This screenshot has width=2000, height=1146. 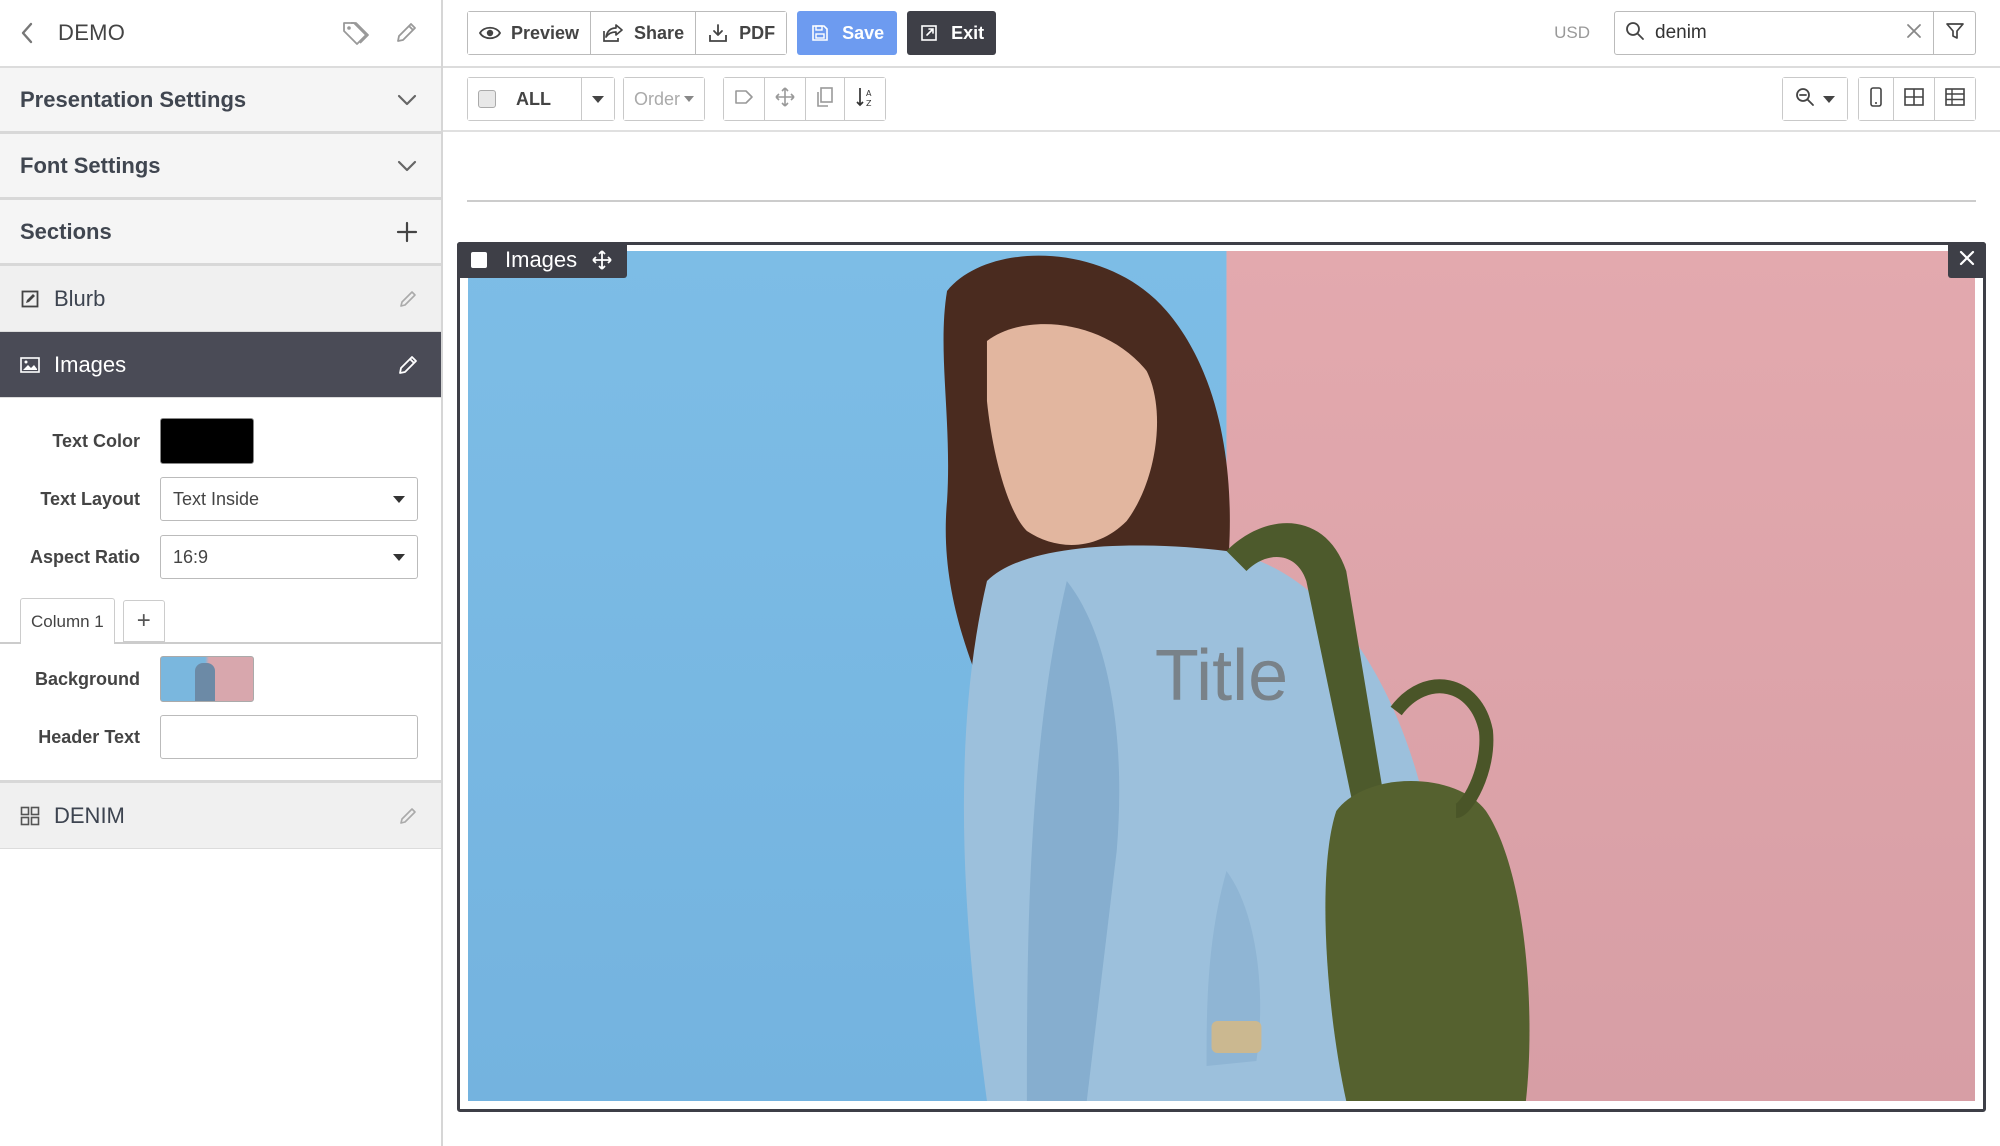 I want to click on zoom-button, so click(x=1815, y=99).